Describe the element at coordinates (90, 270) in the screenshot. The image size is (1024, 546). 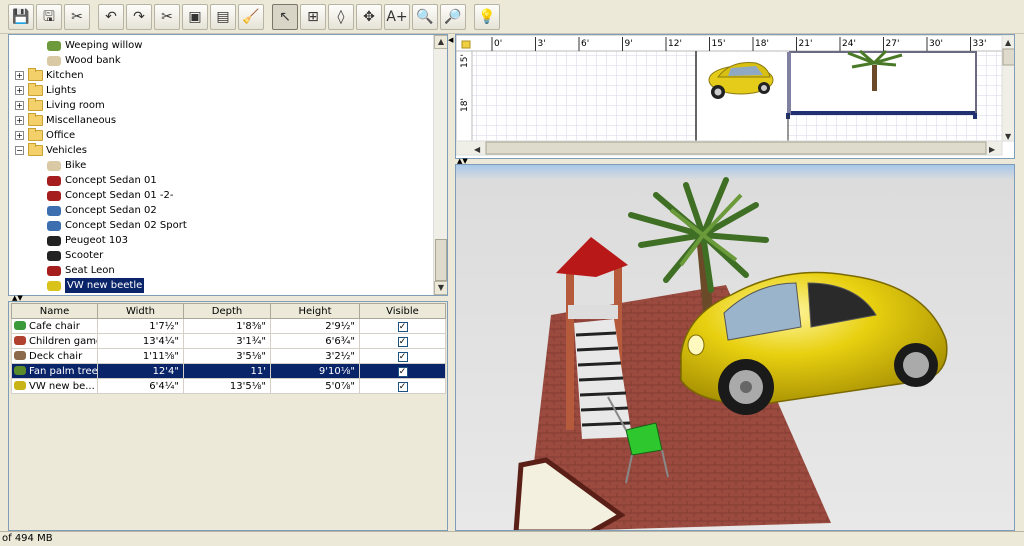
I see `tree-item-label: Seat Leon` at that location.